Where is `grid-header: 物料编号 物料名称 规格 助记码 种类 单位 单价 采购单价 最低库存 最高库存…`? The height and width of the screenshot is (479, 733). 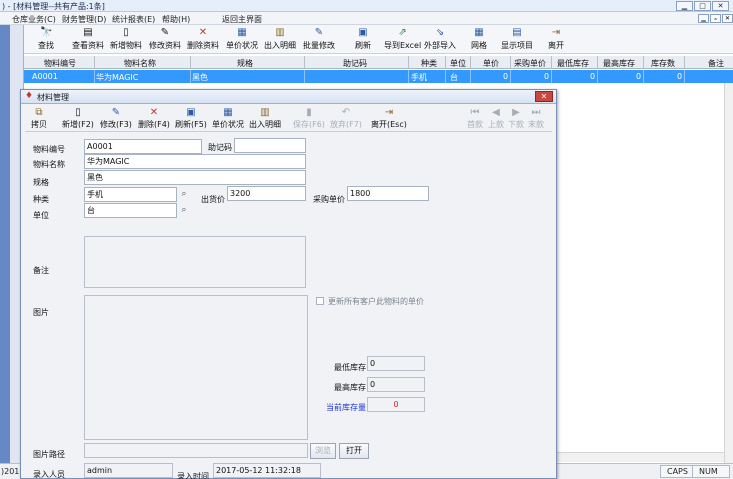 grid-header: 物料编号 物料名称 规格 助记码 种类 单位 单价 采购单价 最低库存 最高库存… is located at coordinates (378, 62).